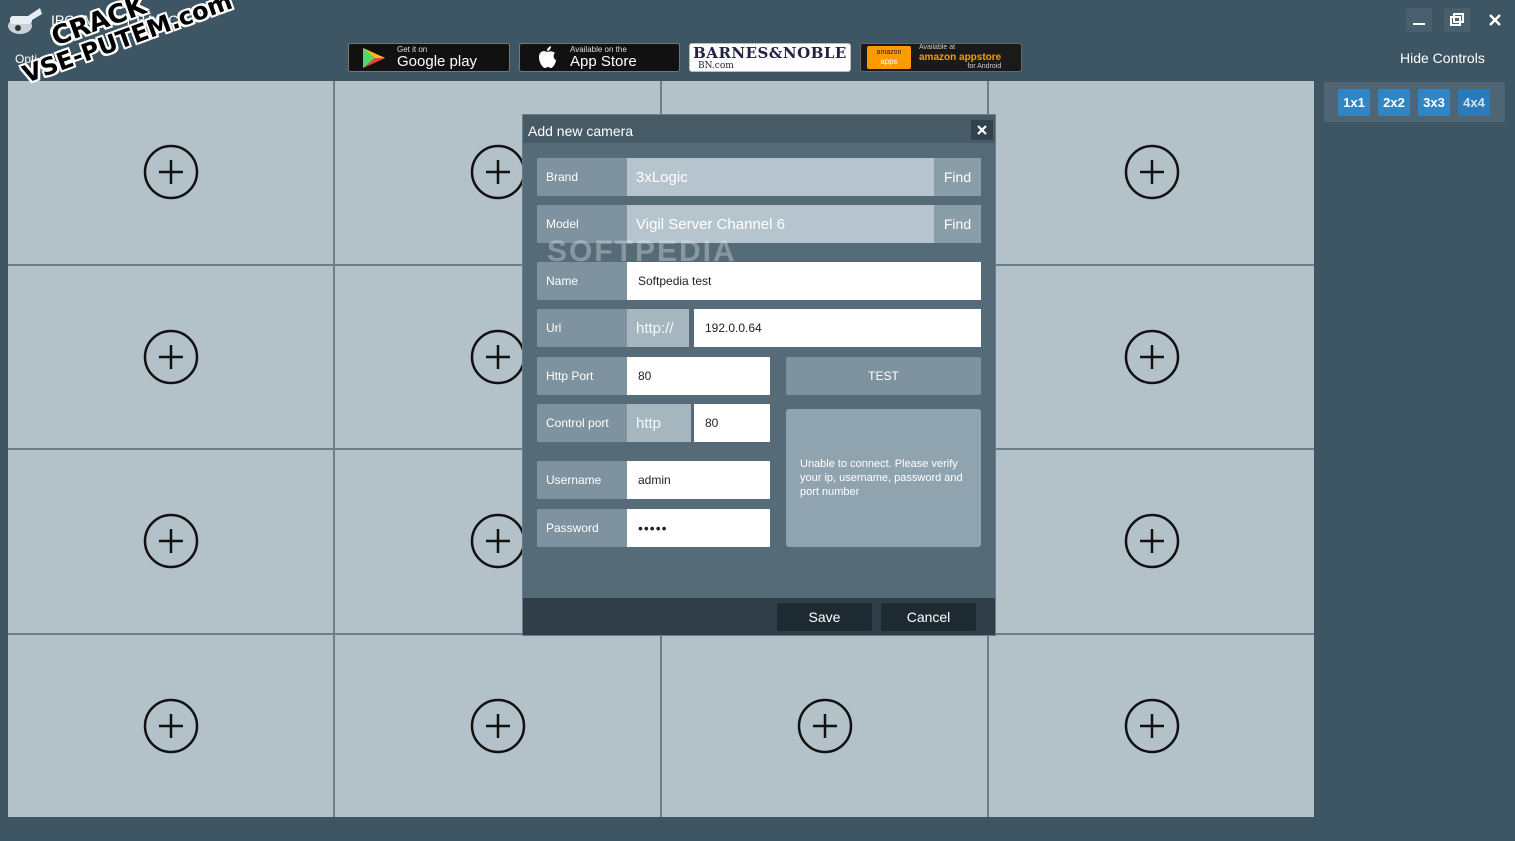 The height and width of the screenshot is (841, 1515). What do you see at coordinates (658, 328) in the screenshot?
I see `url-prefix: http://` at bounding box center [658, 328].